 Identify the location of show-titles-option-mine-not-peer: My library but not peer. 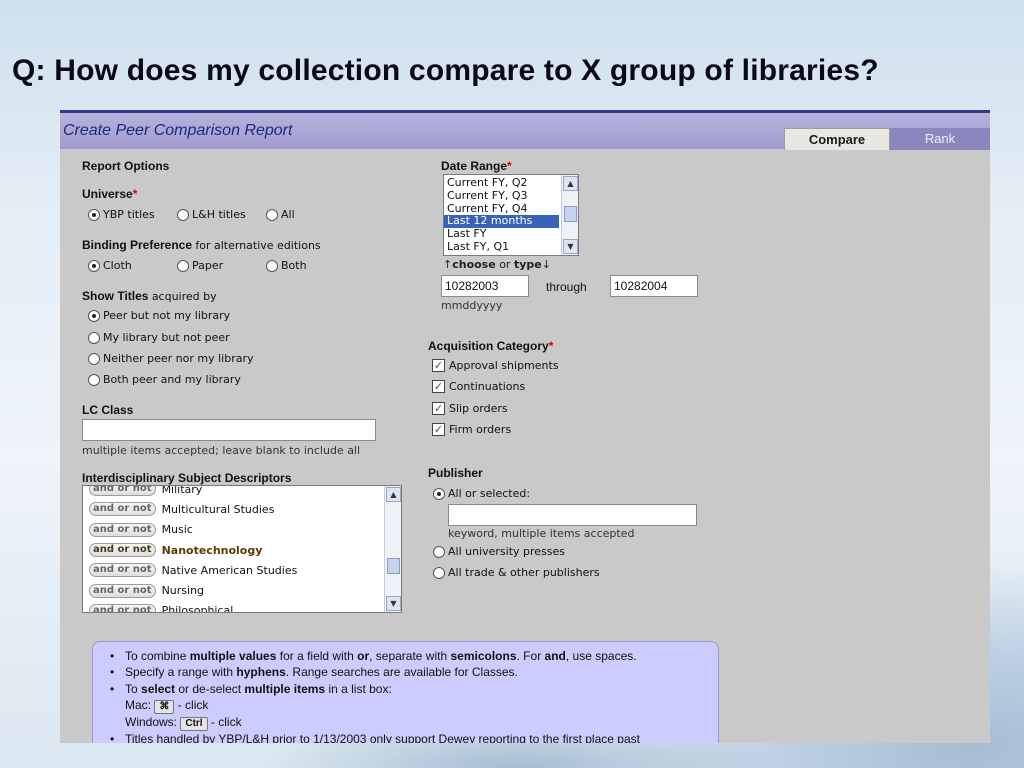
(159, 337).